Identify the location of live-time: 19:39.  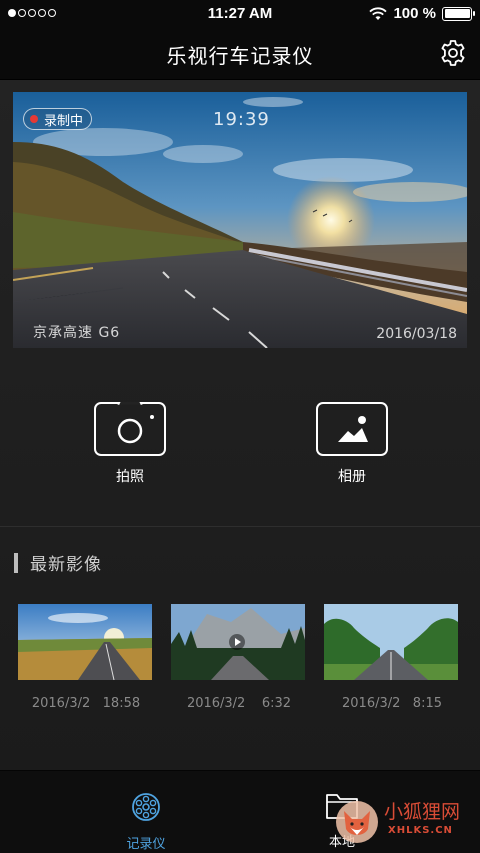
(241, 119).